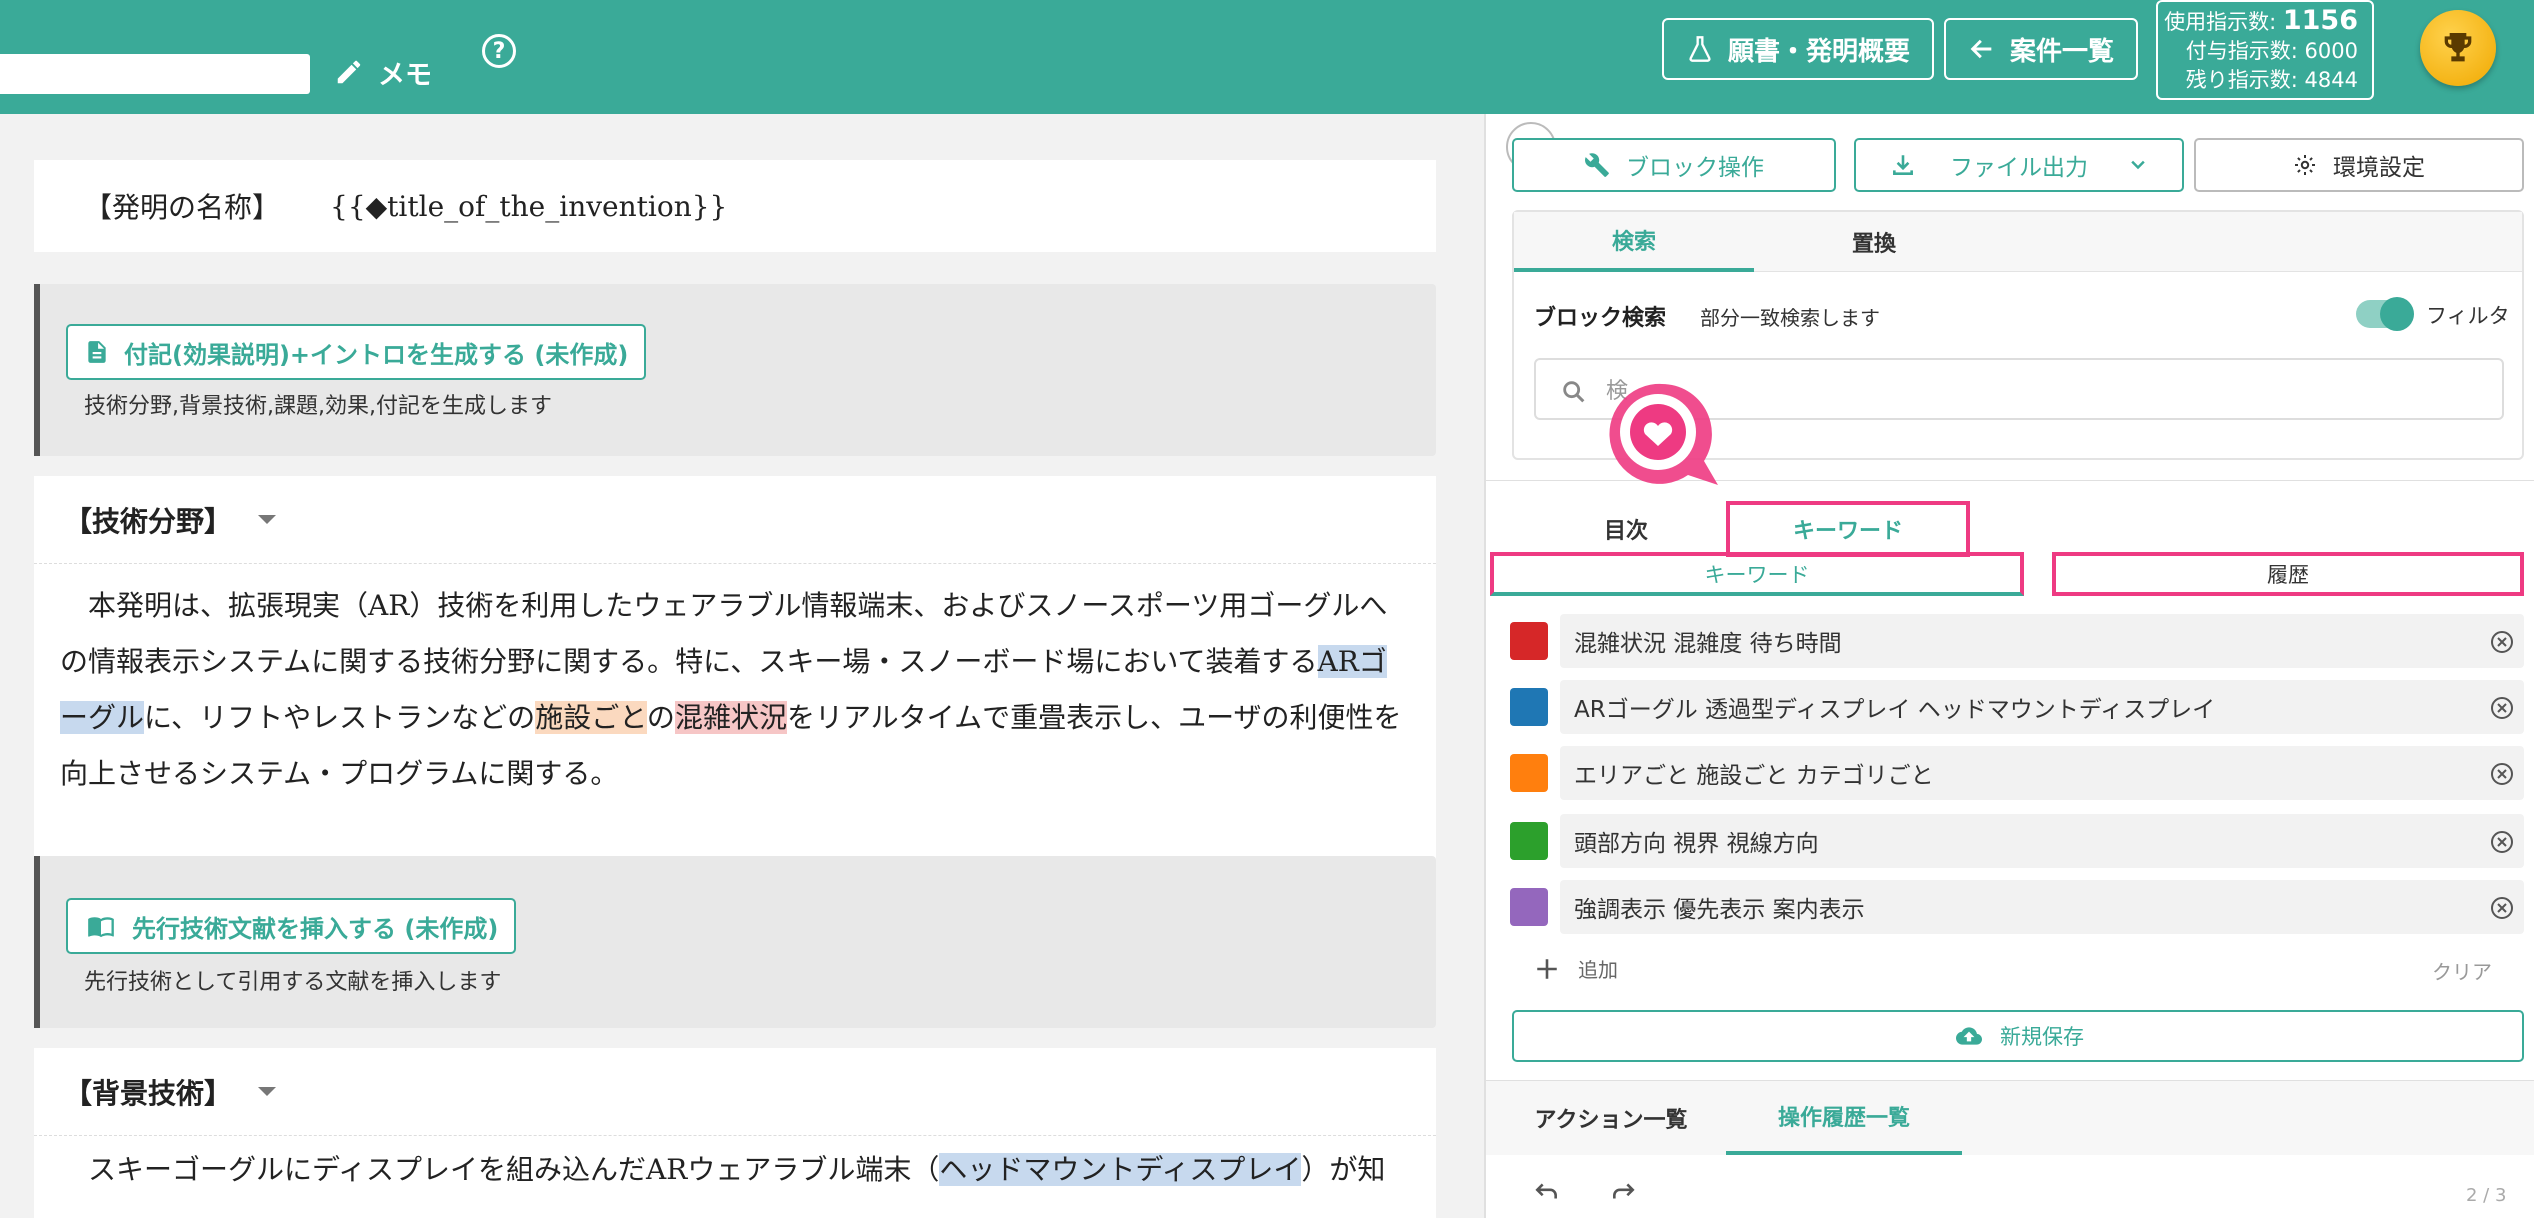 The height and width of the screenshot is (1218, 2534). Describe the element at coordinates (1695, 168) in the screenshot. I see `block-ops-label: ブロック操作` at that location.